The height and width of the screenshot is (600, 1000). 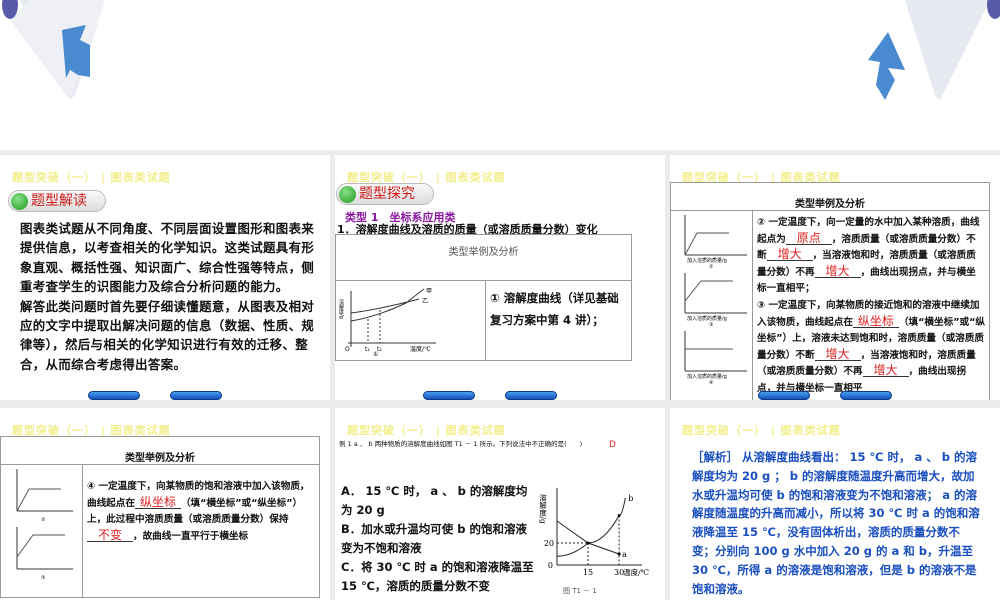 I want to click on figure-number: ④, so click(x=711, y=382).